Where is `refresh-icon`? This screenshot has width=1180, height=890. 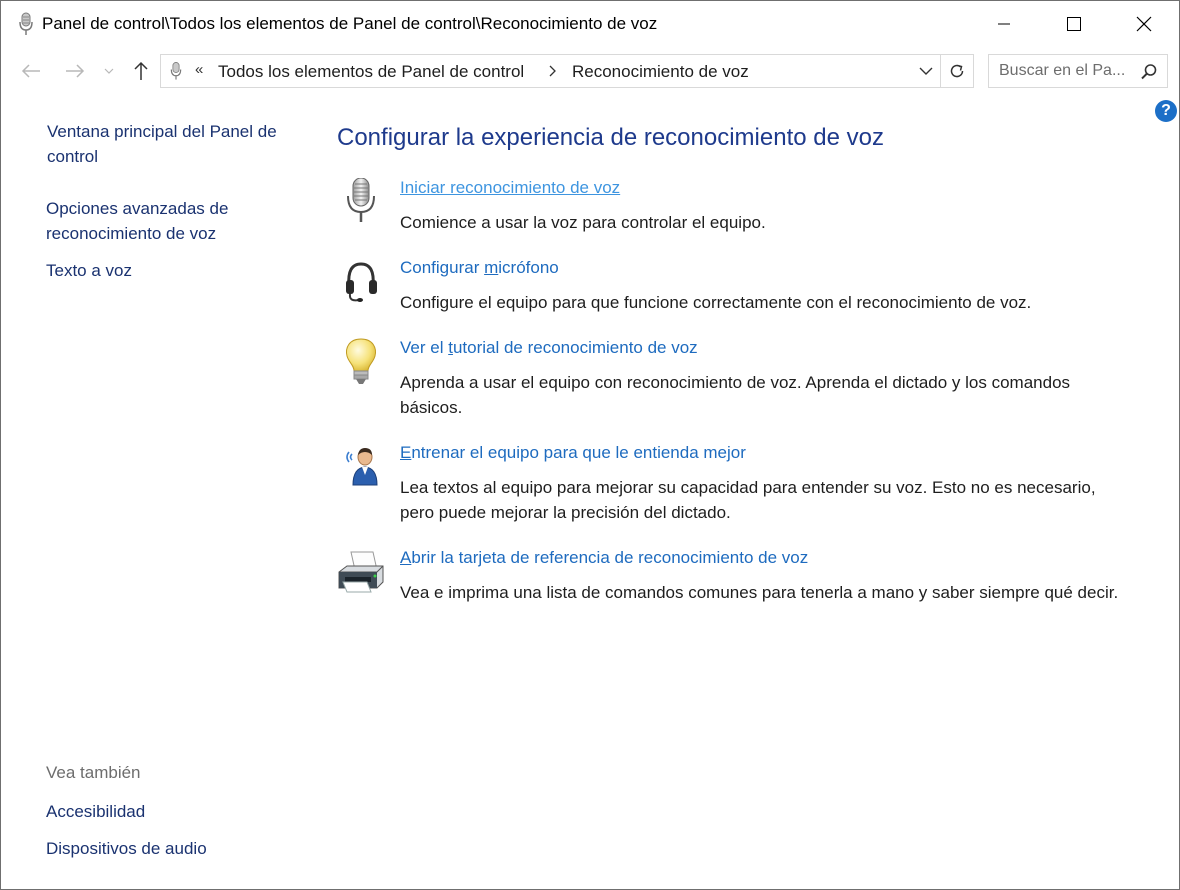
refresh-icon is located at coordinates (957, 71).